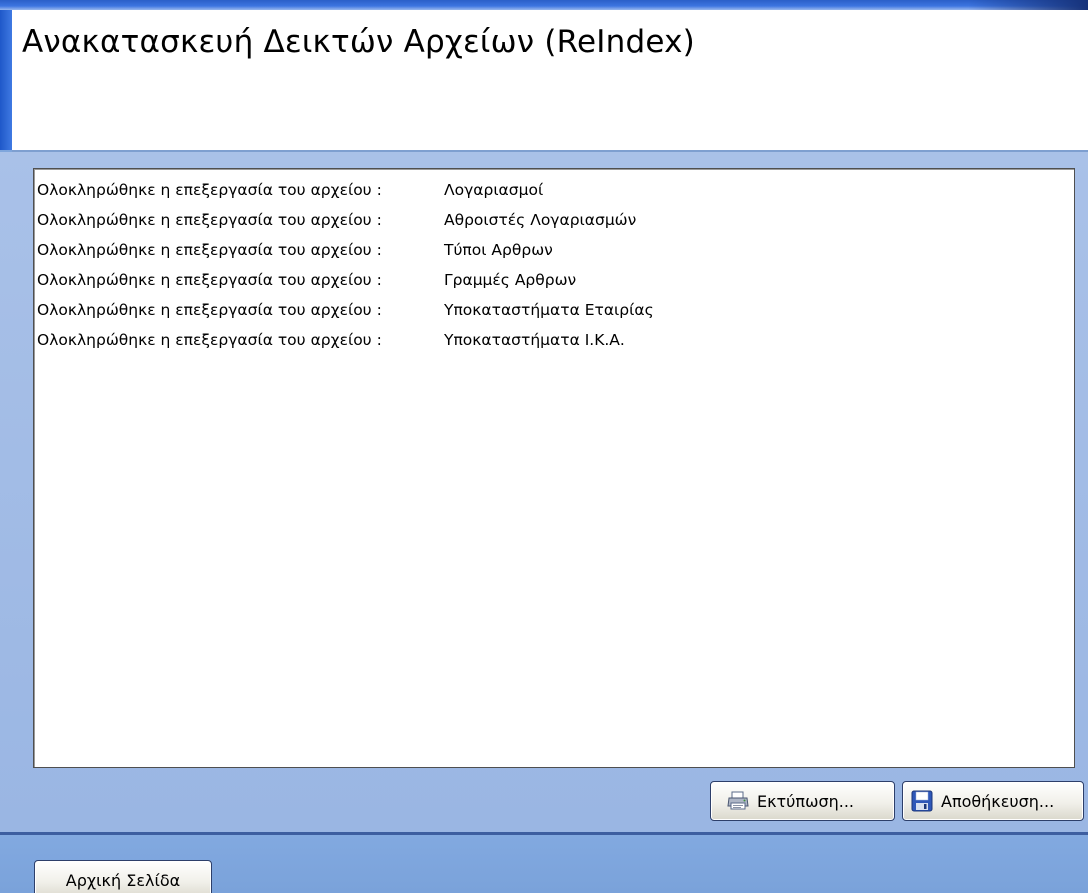 The height and width of the screenshot is (893, 1088). What do you see at coordinates (922, 801) in the screenshot?
I see `floppy-disk-icon` at bounding box center [922, 801].